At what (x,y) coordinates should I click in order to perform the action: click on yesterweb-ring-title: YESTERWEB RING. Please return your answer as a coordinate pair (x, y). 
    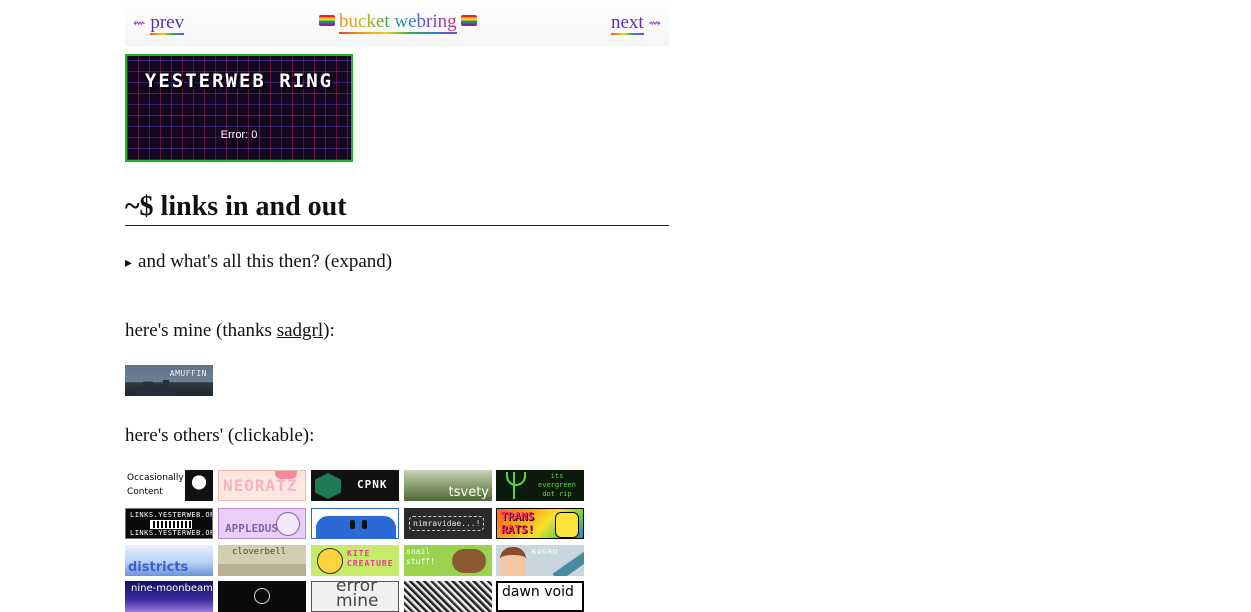
    Looking at the image, I should click on (239, 81).